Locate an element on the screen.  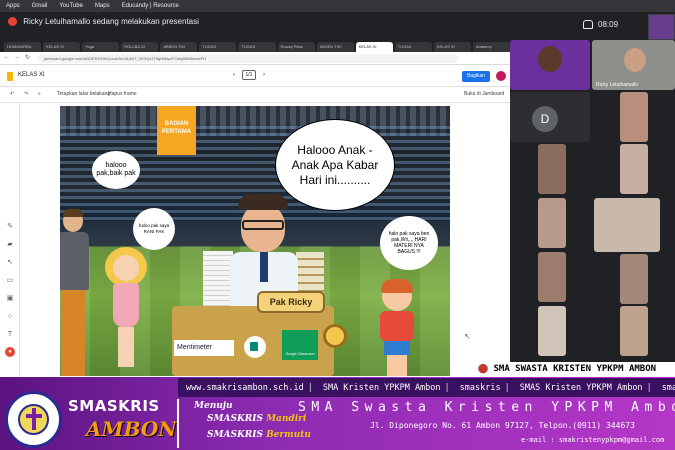
shape-circle-icon: ○ is located at coordinates (10, 317).